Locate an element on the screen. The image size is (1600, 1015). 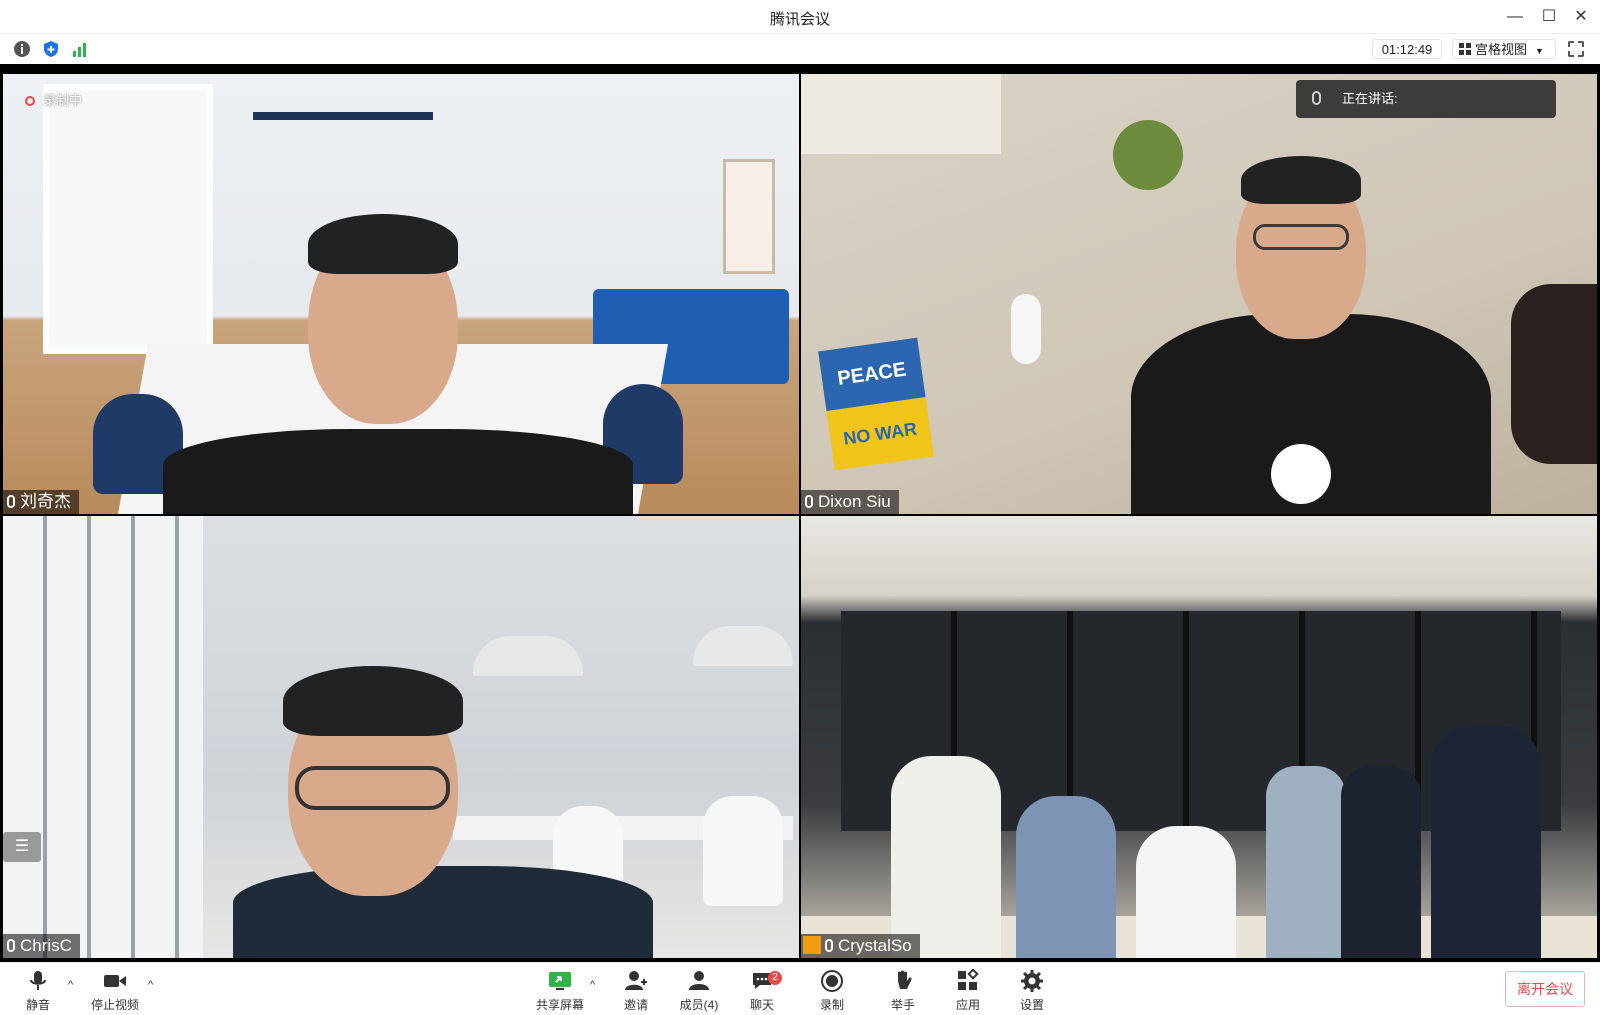
share-screen-button: 共享屏幕 is located at coordinates (560, 990).